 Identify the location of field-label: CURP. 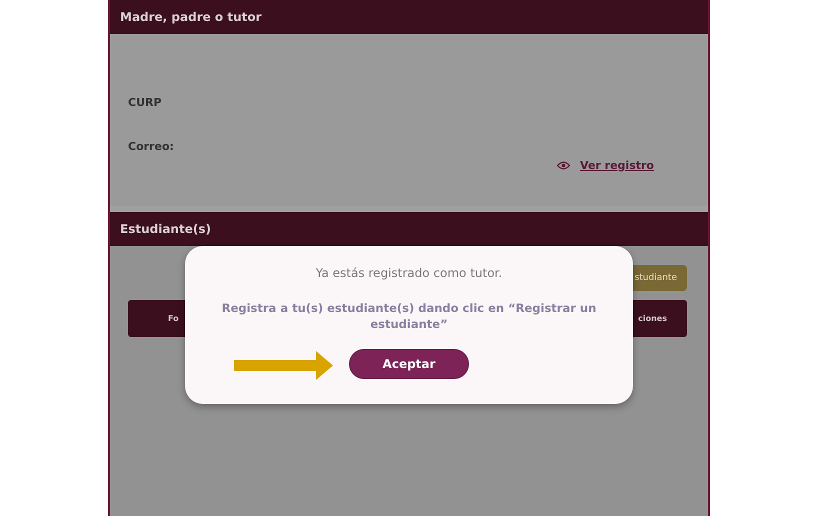
(145, 102).